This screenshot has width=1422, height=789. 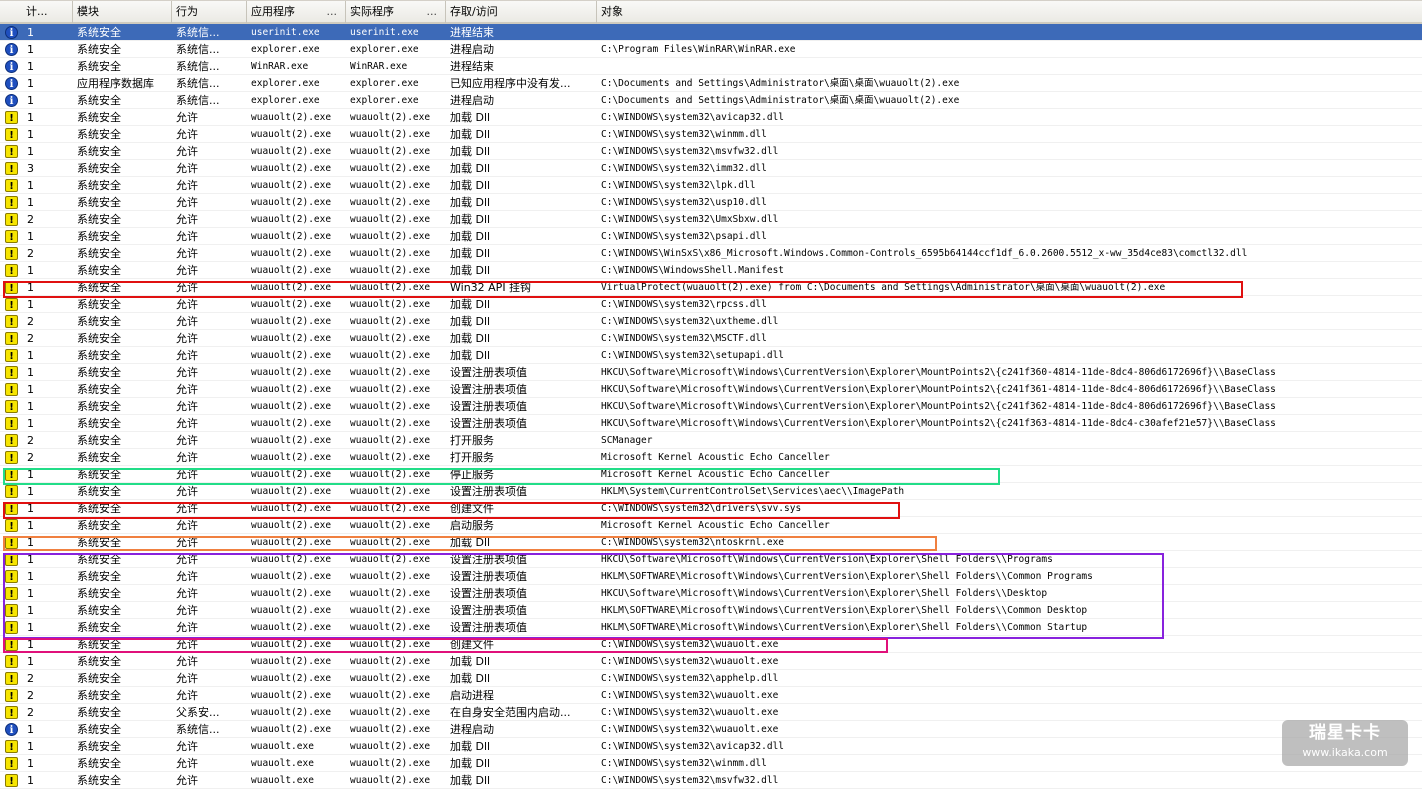 I want to click on cell-count: 3, so click(x=30, y=168).